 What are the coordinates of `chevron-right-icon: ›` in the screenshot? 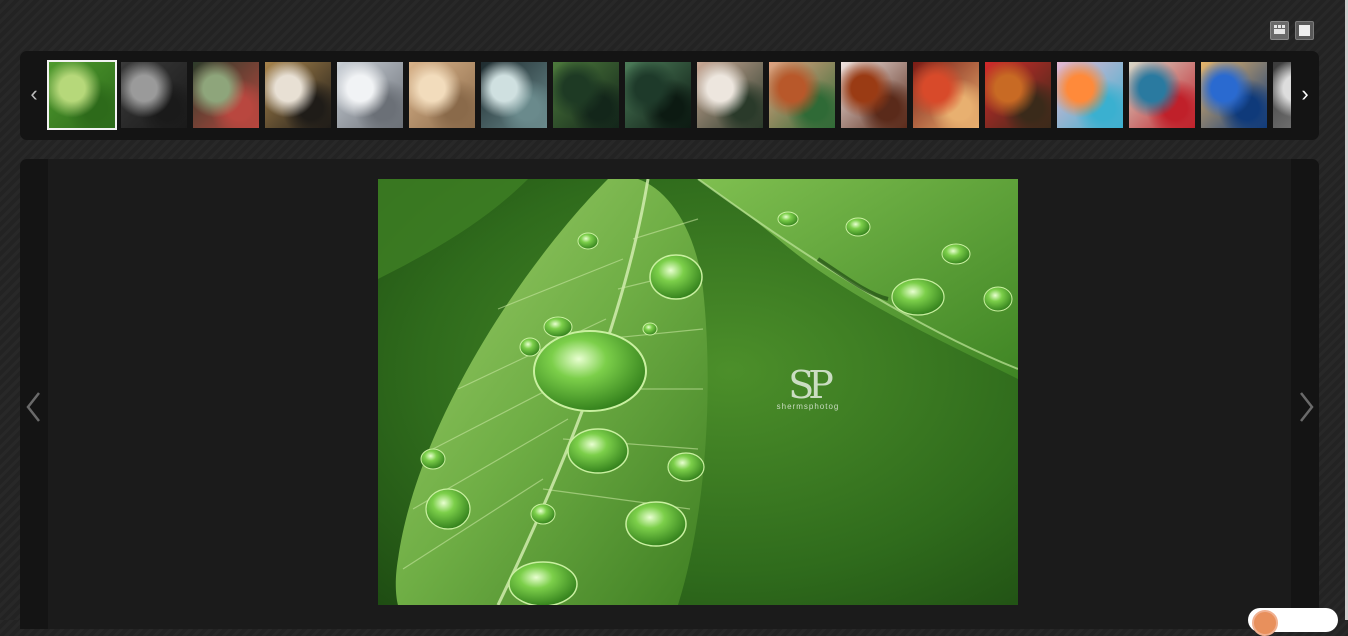 It's located at (1305, 93).